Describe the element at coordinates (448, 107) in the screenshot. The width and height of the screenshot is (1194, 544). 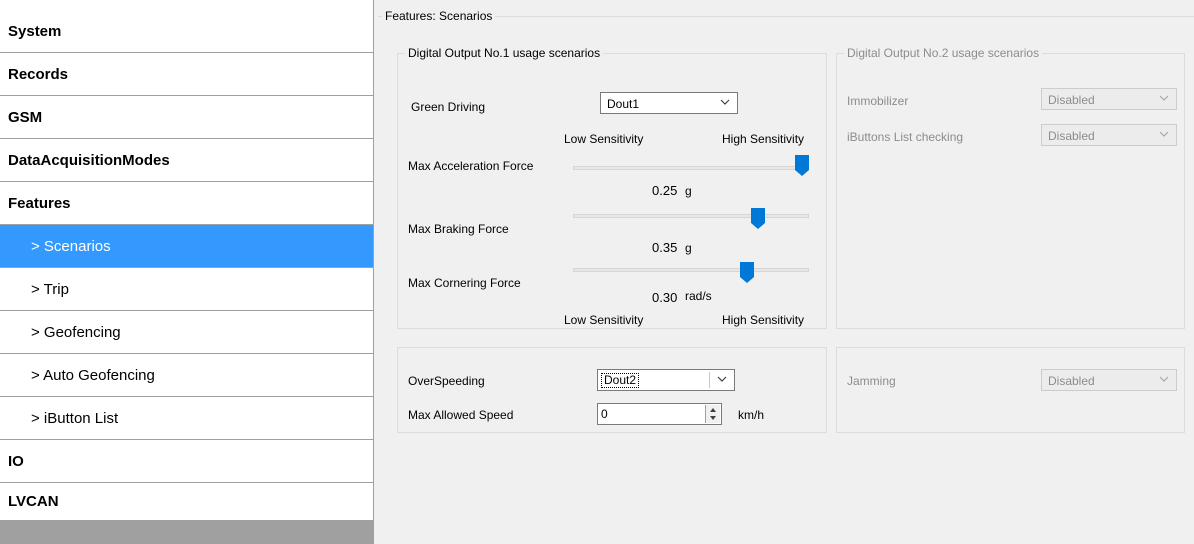
I see `green-driving-label: Green Driving` at that location.